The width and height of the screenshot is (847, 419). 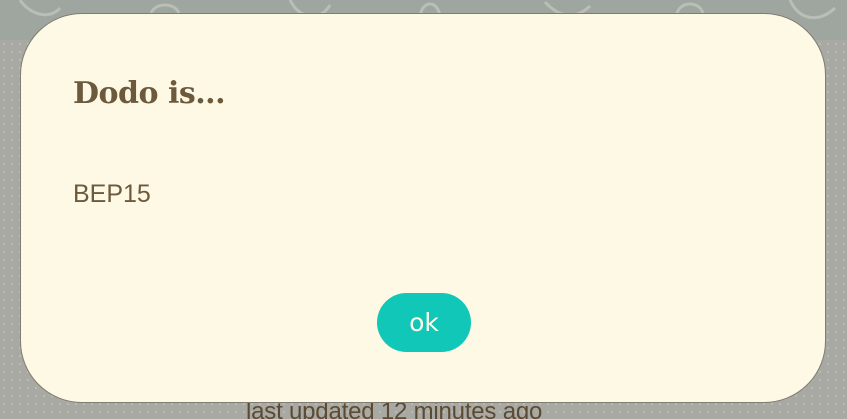 What do you see at coordinates (112, 194) in the screenshot?
I see `dialog-message: BEP15` at bounding box center [112, 194].